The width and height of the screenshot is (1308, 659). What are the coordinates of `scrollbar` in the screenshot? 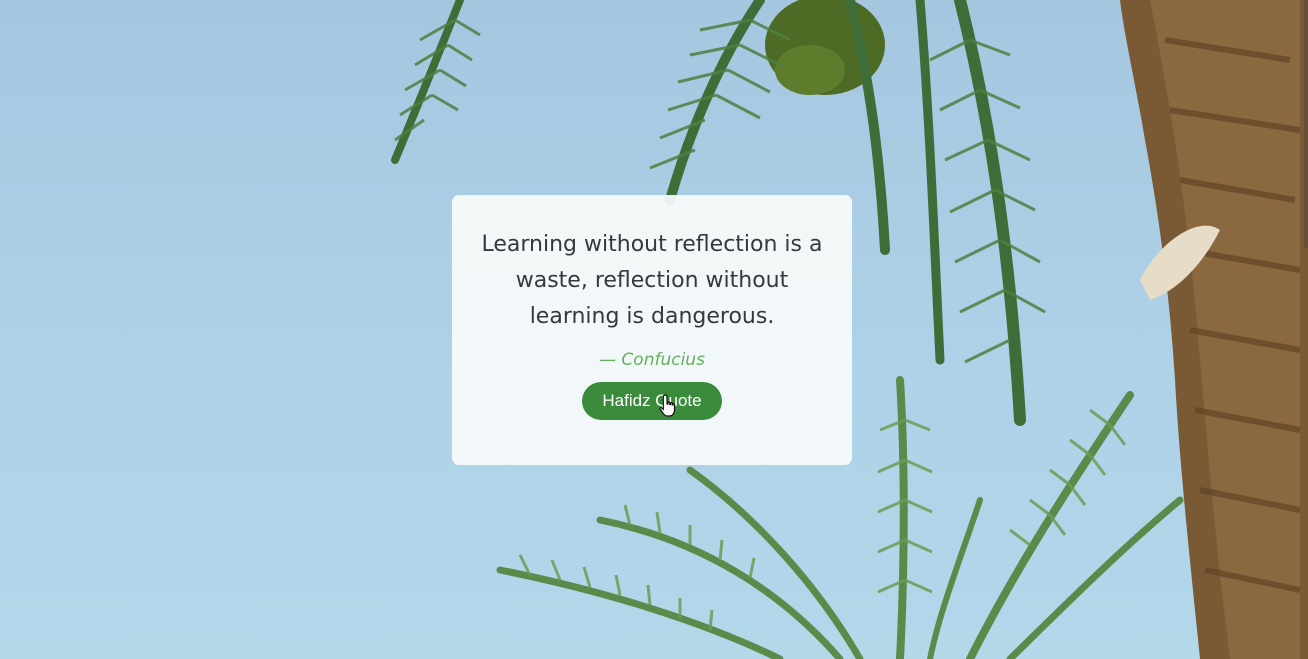 It's located at (1306, 124).